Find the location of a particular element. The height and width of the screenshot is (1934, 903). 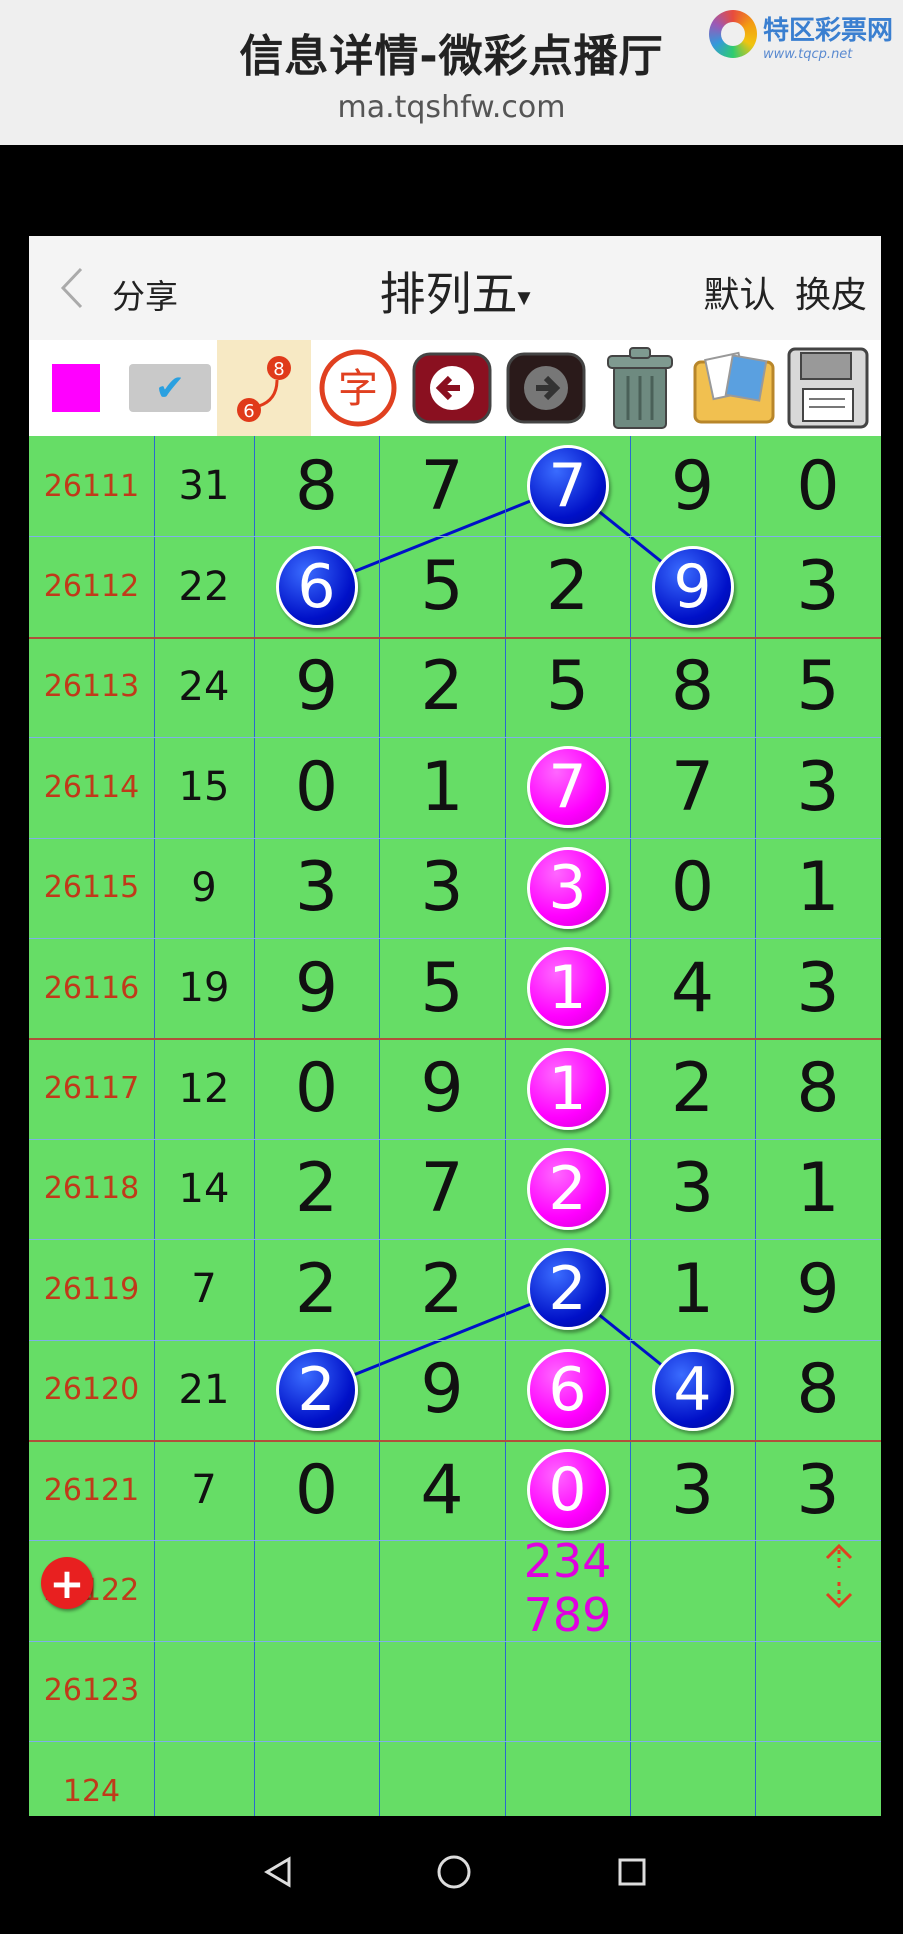

digit-value: 2 is located at coordinates (316, 1189).